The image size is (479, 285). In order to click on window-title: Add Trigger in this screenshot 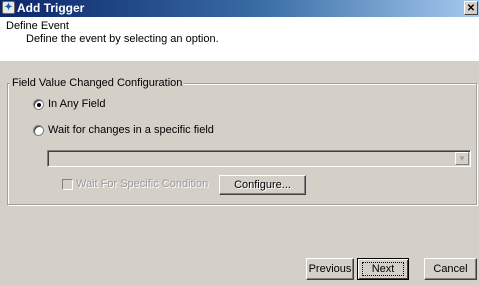, I will do `click(51, 8)`.